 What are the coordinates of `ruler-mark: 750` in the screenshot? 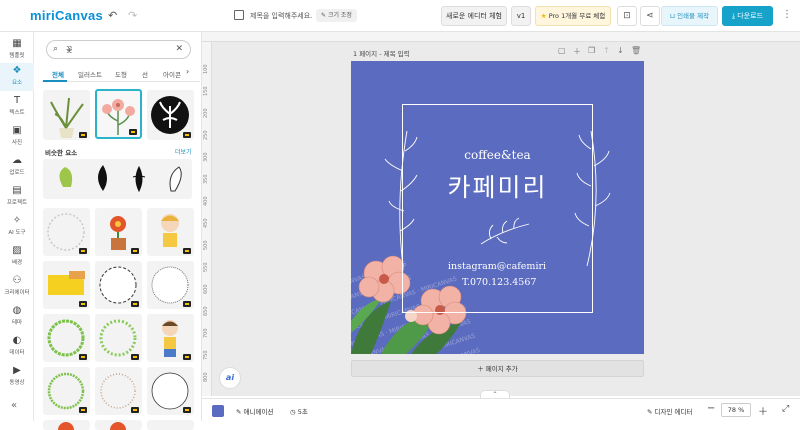 It's located at (206, 355).